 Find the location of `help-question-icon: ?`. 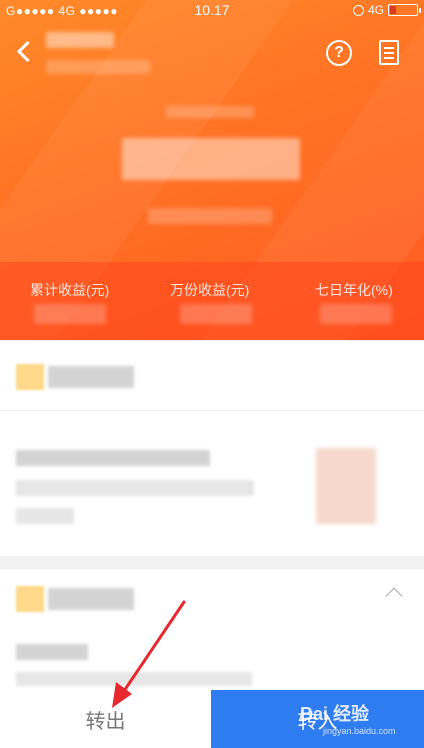

help-question-icon: ? is located at coordinates (339, 53).